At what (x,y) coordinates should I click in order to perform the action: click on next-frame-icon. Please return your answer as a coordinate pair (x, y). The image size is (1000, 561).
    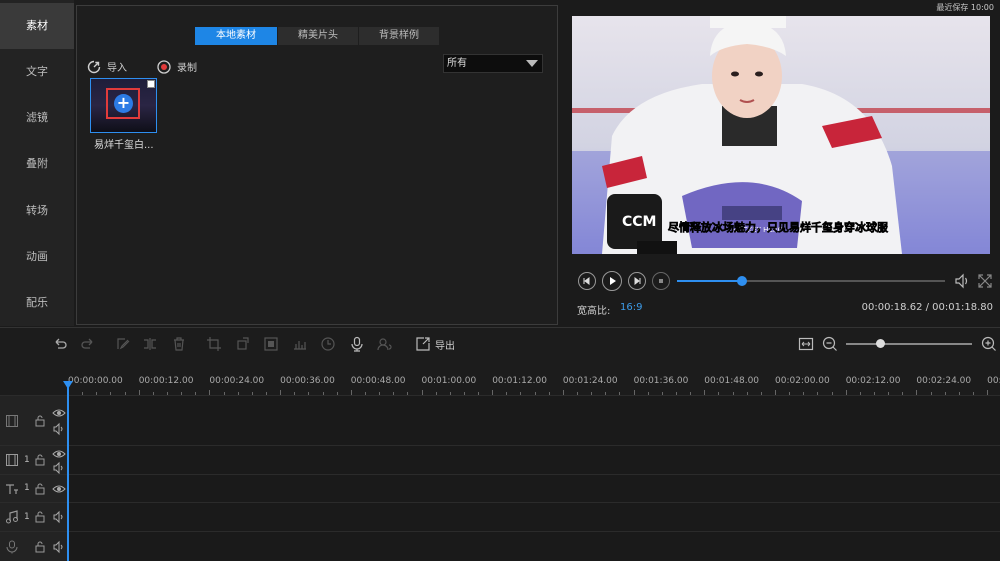
    Looking at the image, I should click on (637, 281).